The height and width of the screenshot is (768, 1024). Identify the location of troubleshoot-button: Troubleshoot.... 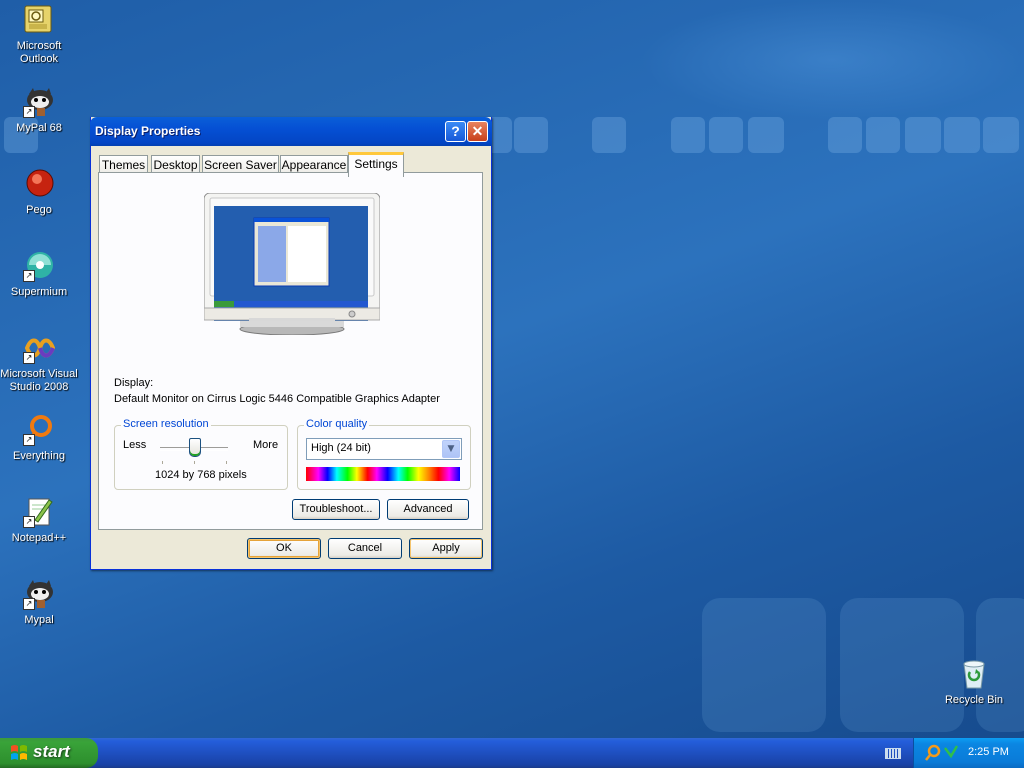
(336, 509).